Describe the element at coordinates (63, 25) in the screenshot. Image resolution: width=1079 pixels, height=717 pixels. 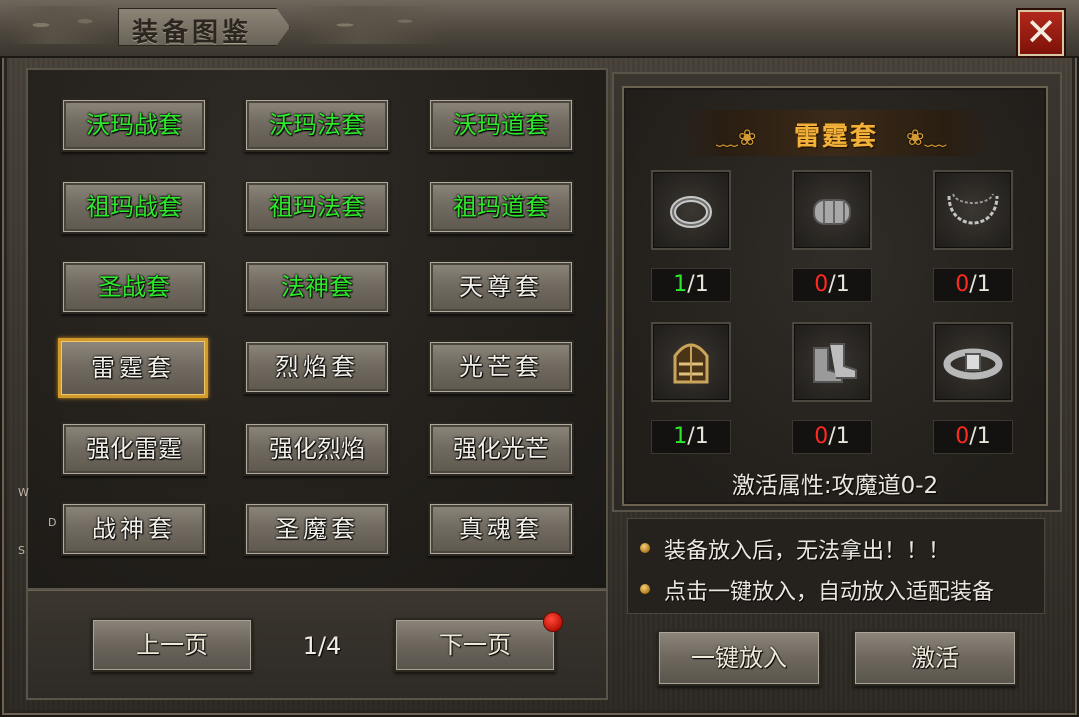
I see `title-ornament-left` at that location.